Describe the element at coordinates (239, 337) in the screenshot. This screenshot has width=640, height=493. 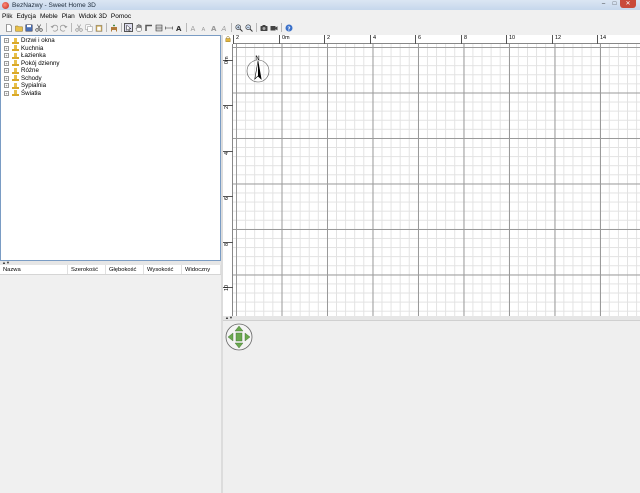
I see `navigation-arrows-icon` at that location.